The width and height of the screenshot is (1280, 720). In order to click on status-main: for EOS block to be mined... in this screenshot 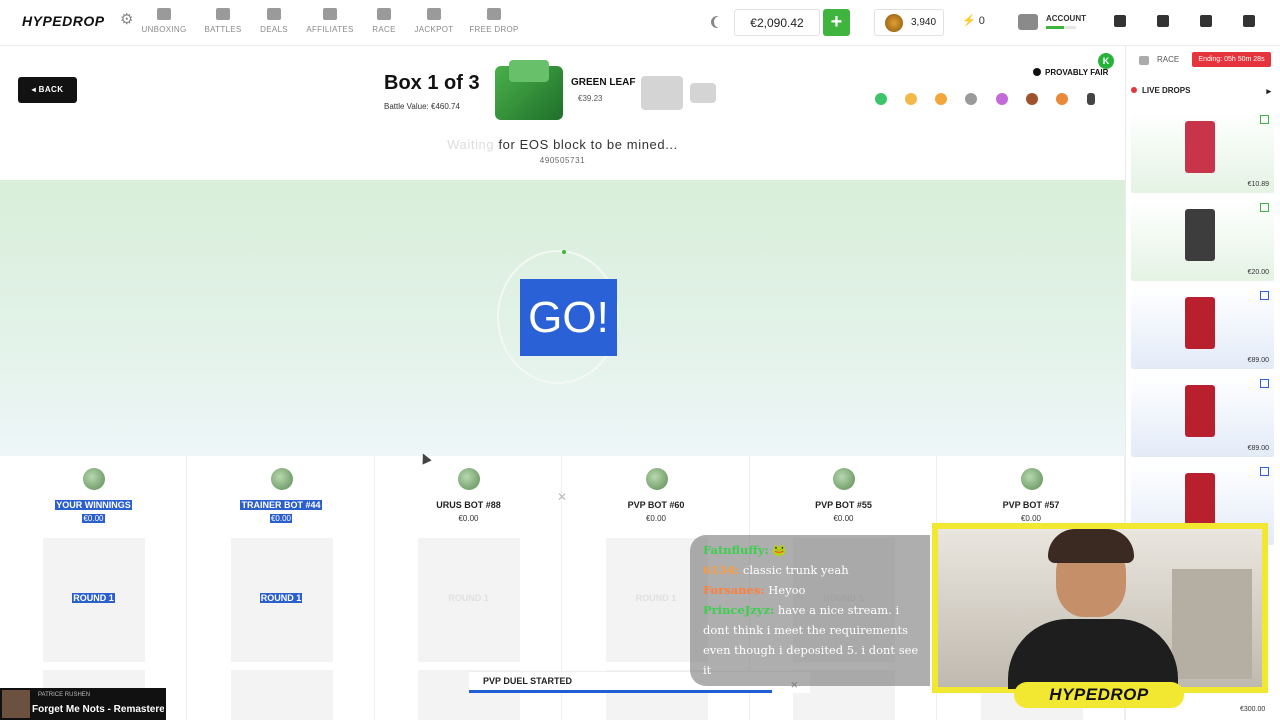, I will do `click(588, 144)`.